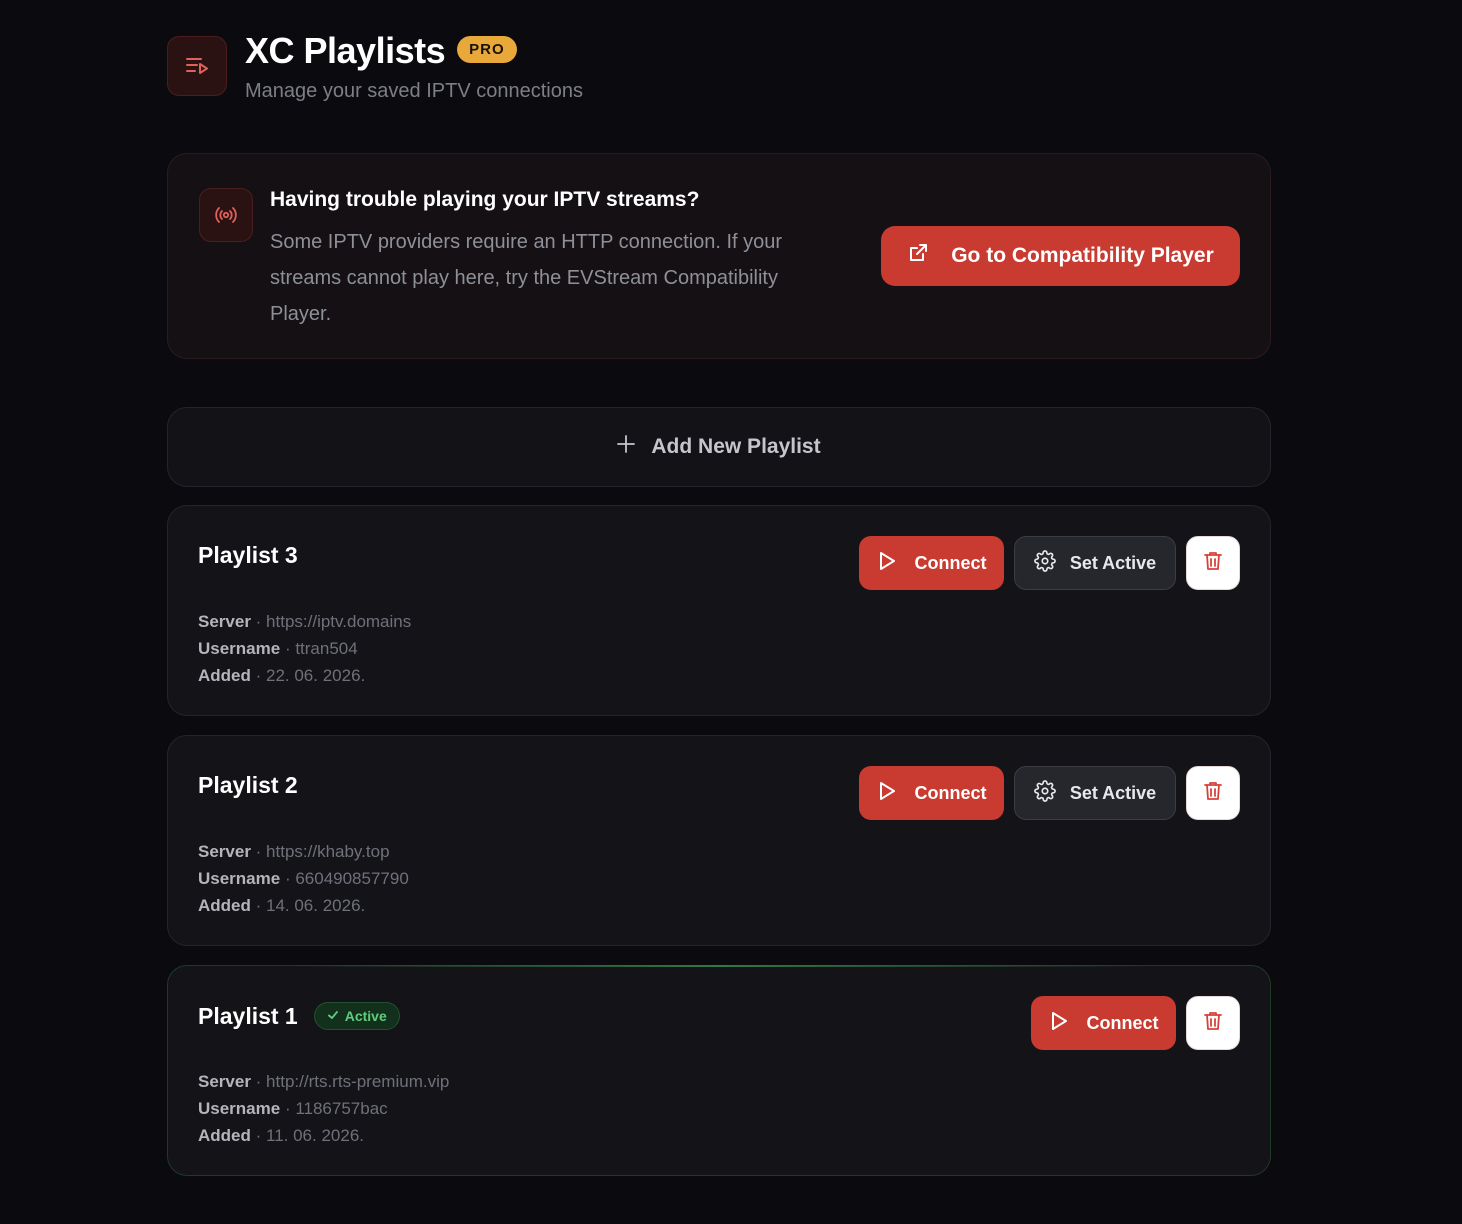 This screenshot has height=1224, width=1462. What do you see at coordinates (328, 851) in the screenshot?
I see `server-value: https://khaby.top` at bounding box center [328, 851].